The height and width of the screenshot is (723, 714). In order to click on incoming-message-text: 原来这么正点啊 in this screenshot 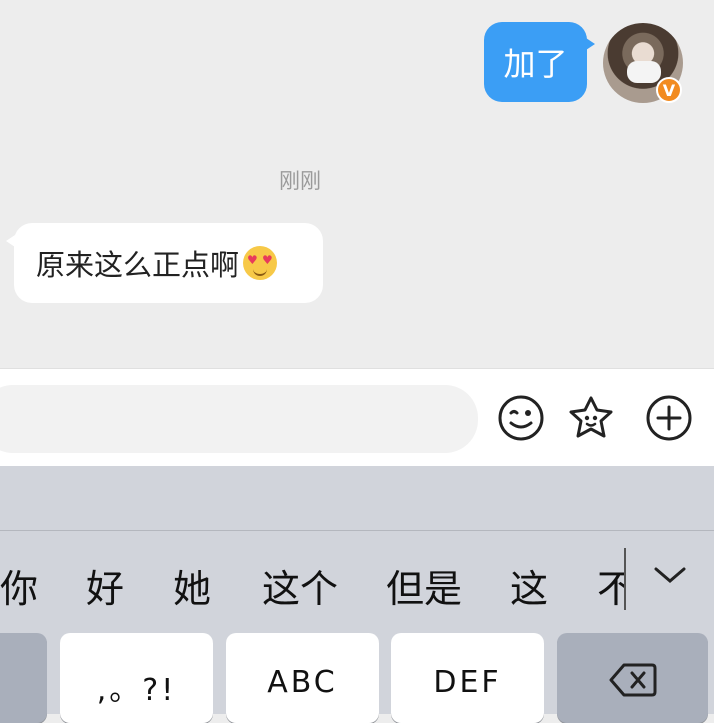, I will do `click(138, 265)`.